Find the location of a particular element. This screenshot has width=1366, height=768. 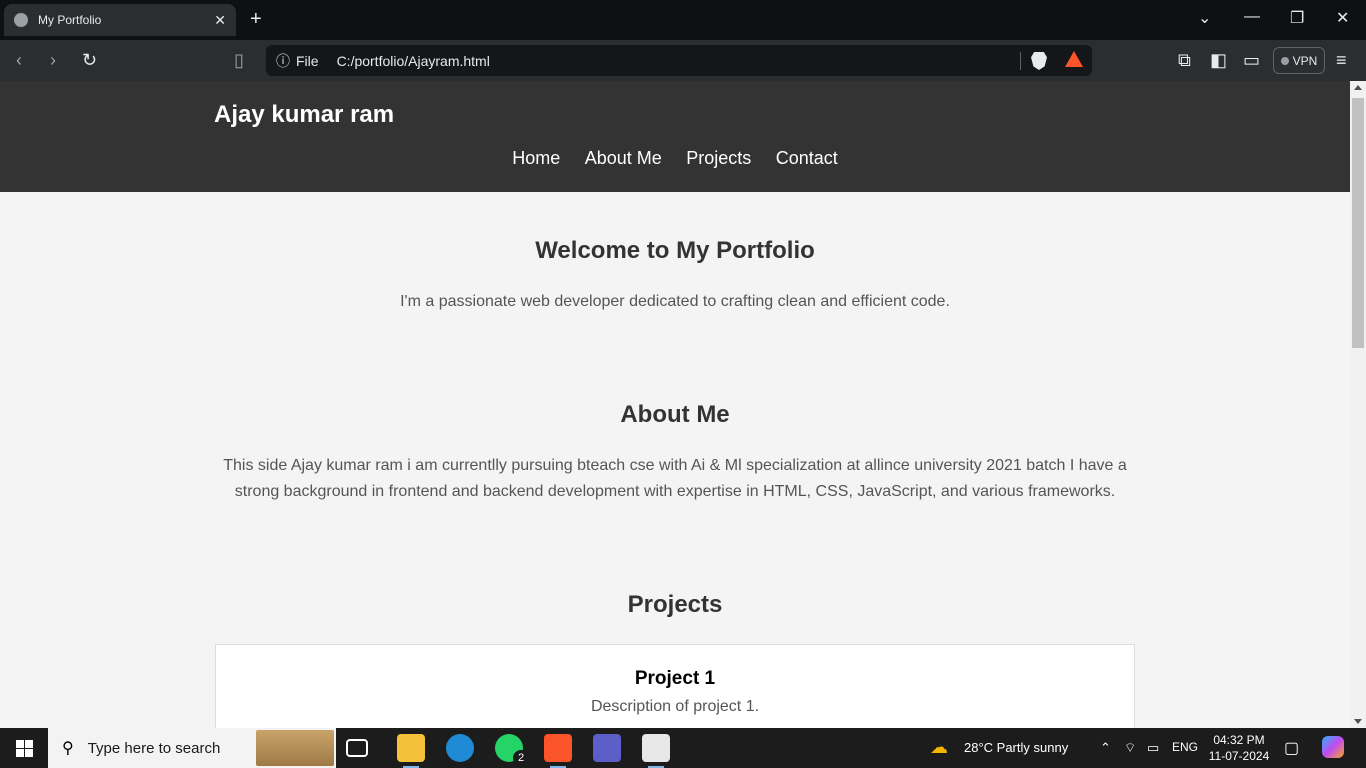

project-description: Description of project 1. is located at coordinates (675, 706).